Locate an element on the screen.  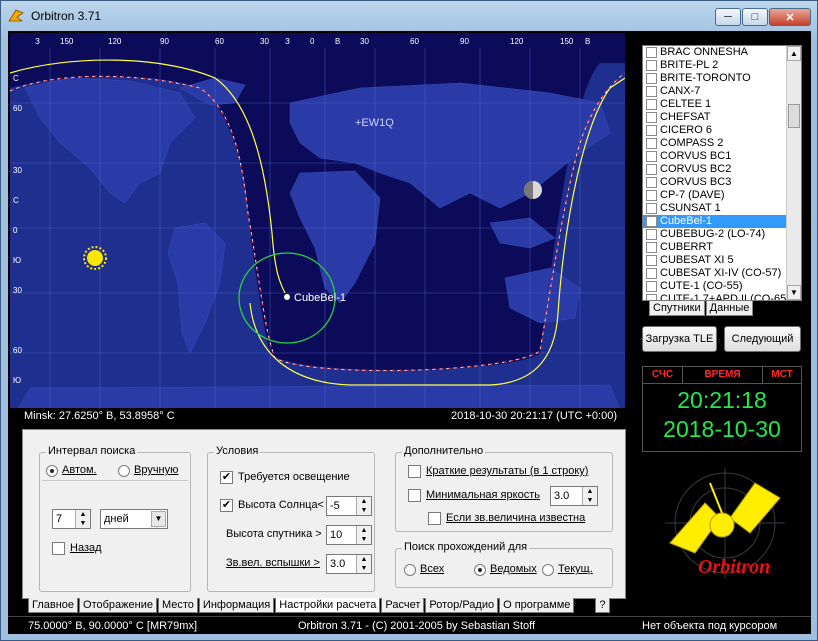
sun-altitude-checkbox: ✔ is located at coordinates (226, 505).